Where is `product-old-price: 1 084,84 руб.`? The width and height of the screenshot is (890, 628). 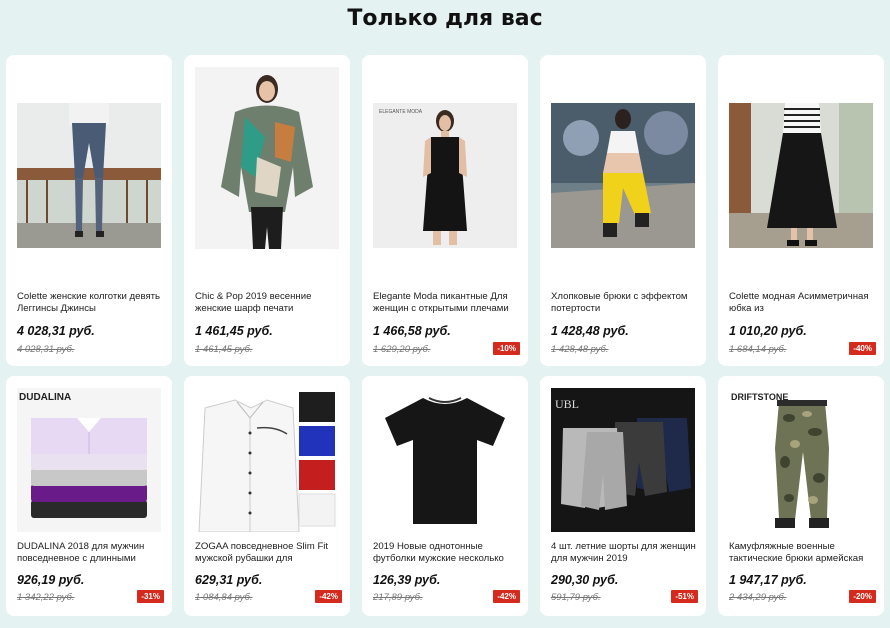 product-old-price: 1 084,84 руб. is located at coordinates (224, 597).